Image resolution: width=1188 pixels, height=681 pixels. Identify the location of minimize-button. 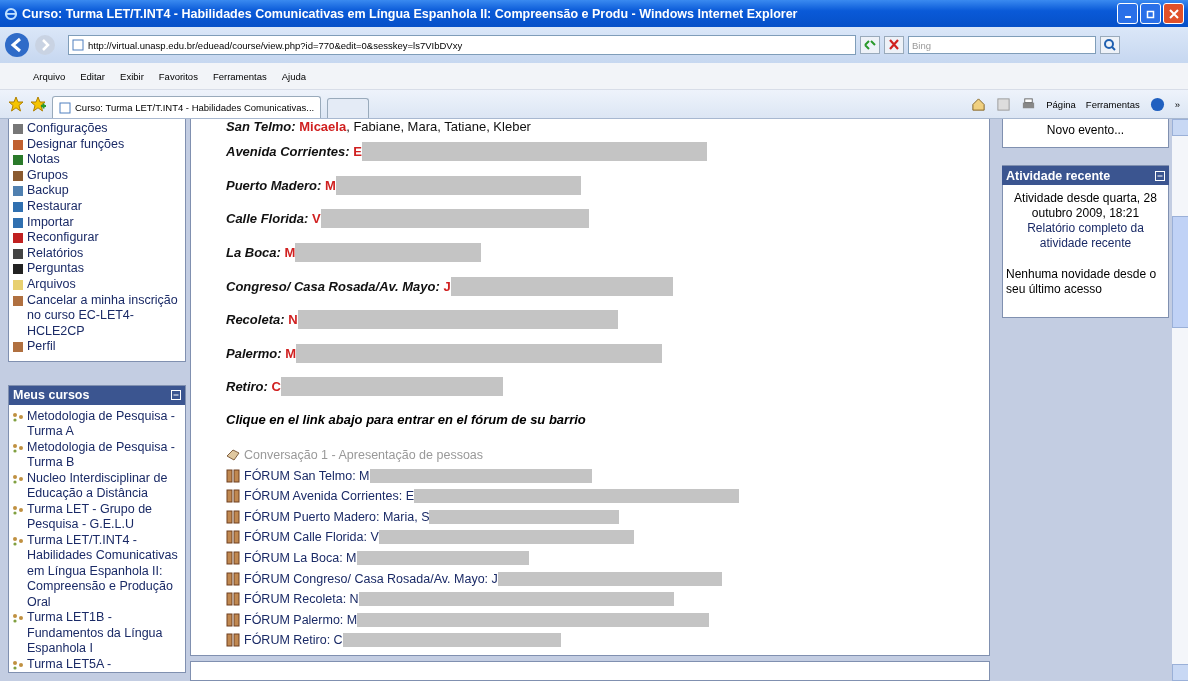
(1127, 13).